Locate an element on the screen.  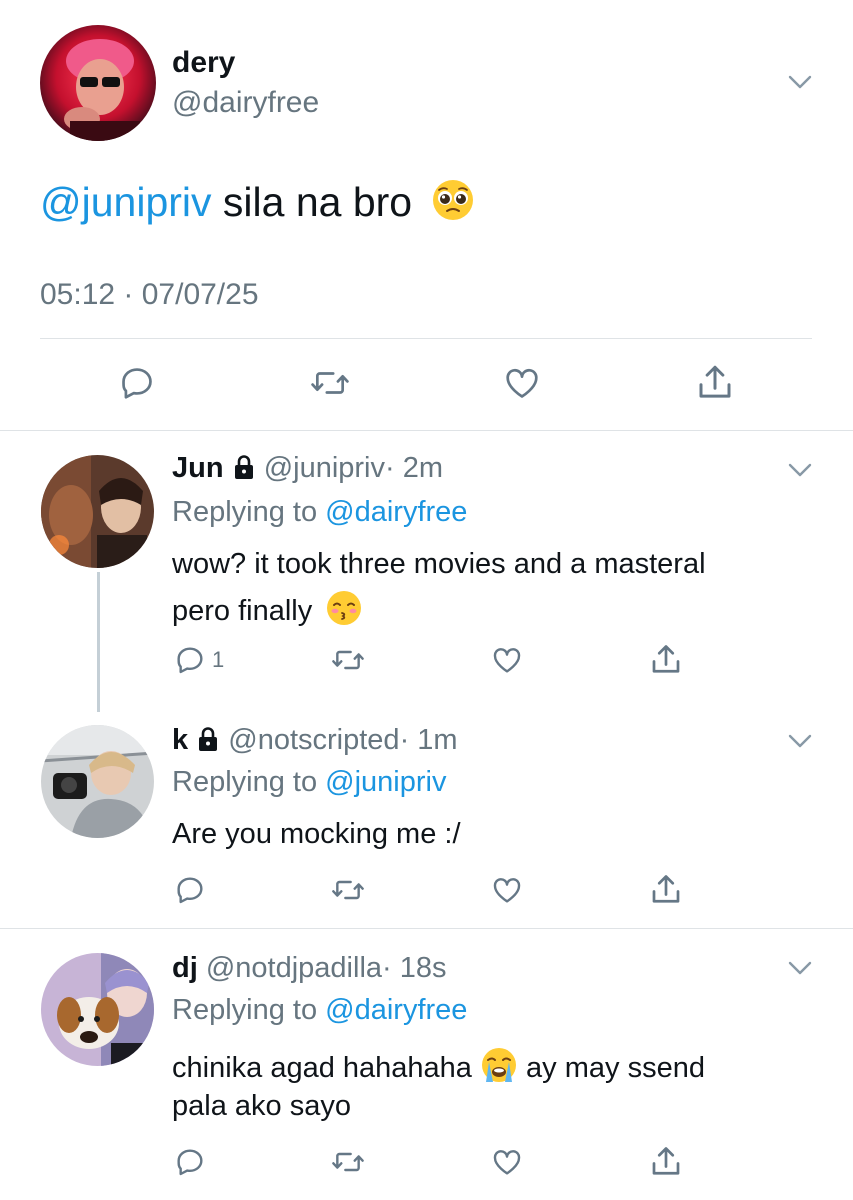
pleading-face-emoji is located at coordinates (453, 200).